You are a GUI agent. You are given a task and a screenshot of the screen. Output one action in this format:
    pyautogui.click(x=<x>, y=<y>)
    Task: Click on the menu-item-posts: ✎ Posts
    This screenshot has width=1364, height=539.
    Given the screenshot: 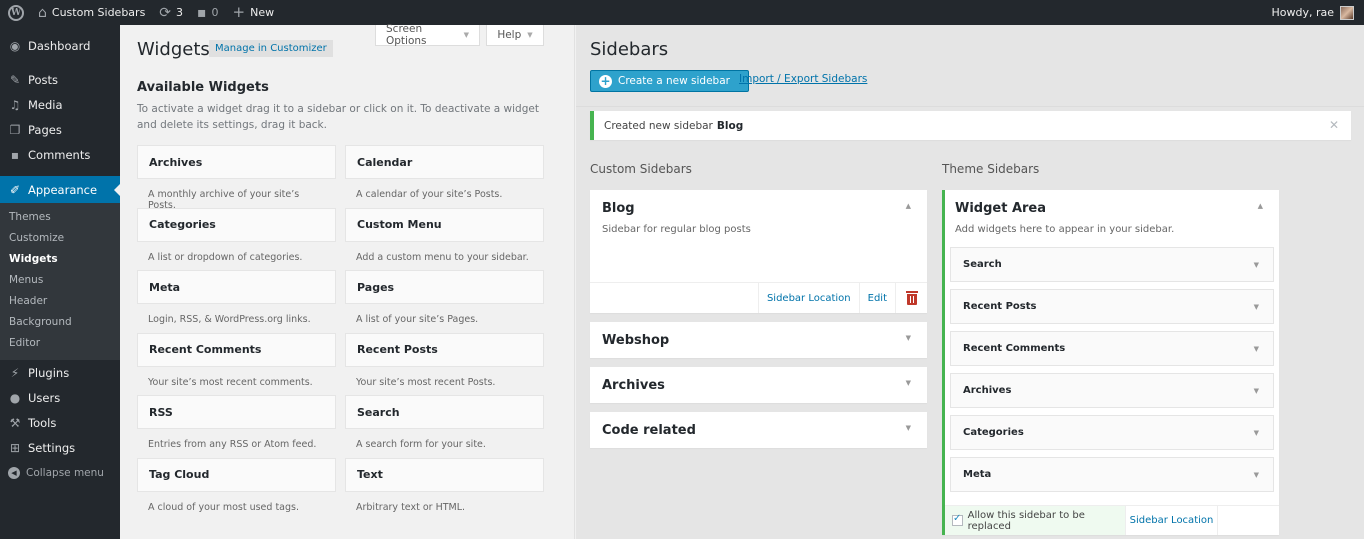 What is the action you would take?
    pyautogui.click(x=60, y=79)
    